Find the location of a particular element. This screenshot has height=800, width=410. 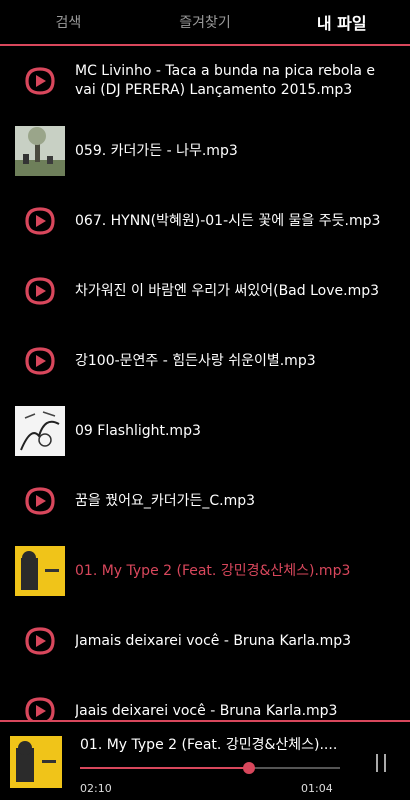

album-art-sketch is located at coordinates (40, 431).